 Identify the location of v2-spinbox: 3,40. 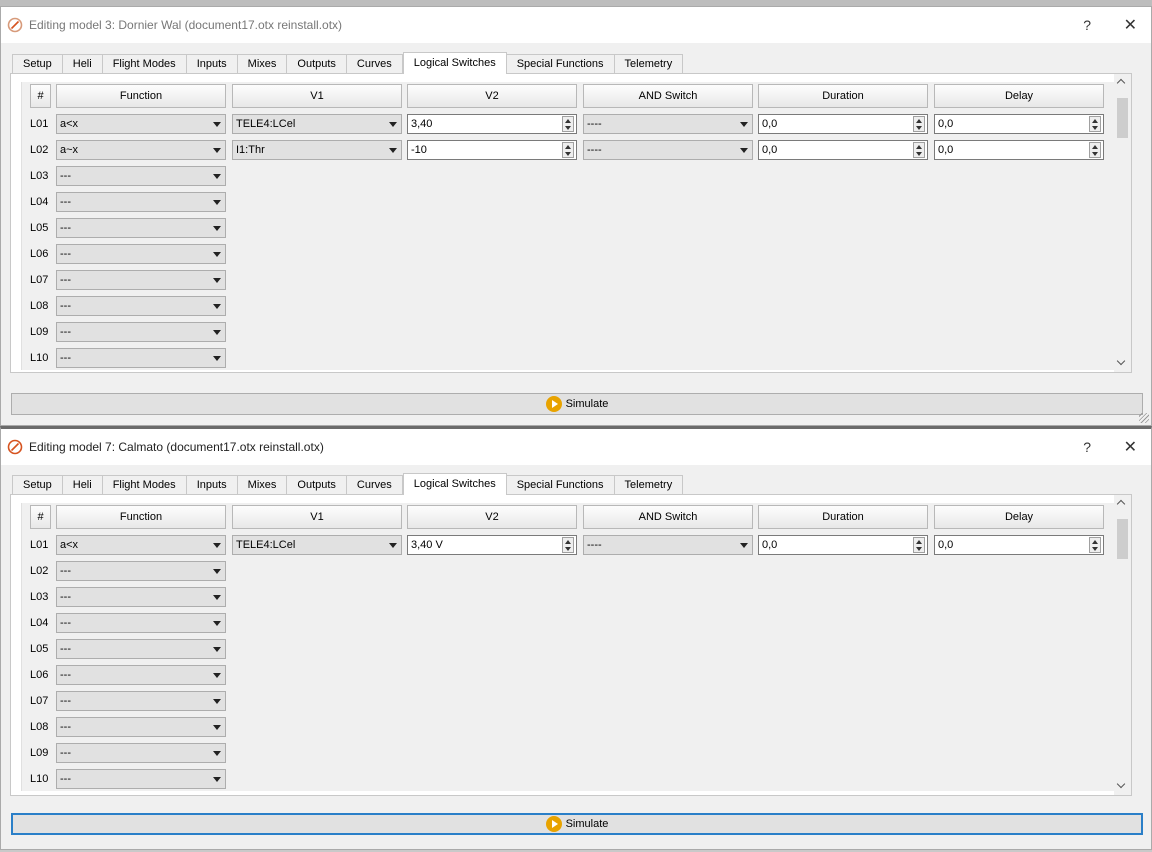
(492, 124).